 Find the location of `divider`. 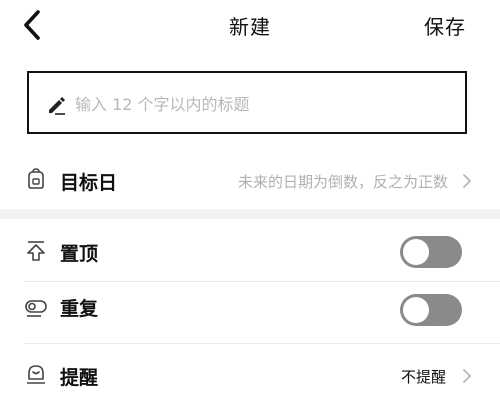

divider is located at coordinates (262, 343).